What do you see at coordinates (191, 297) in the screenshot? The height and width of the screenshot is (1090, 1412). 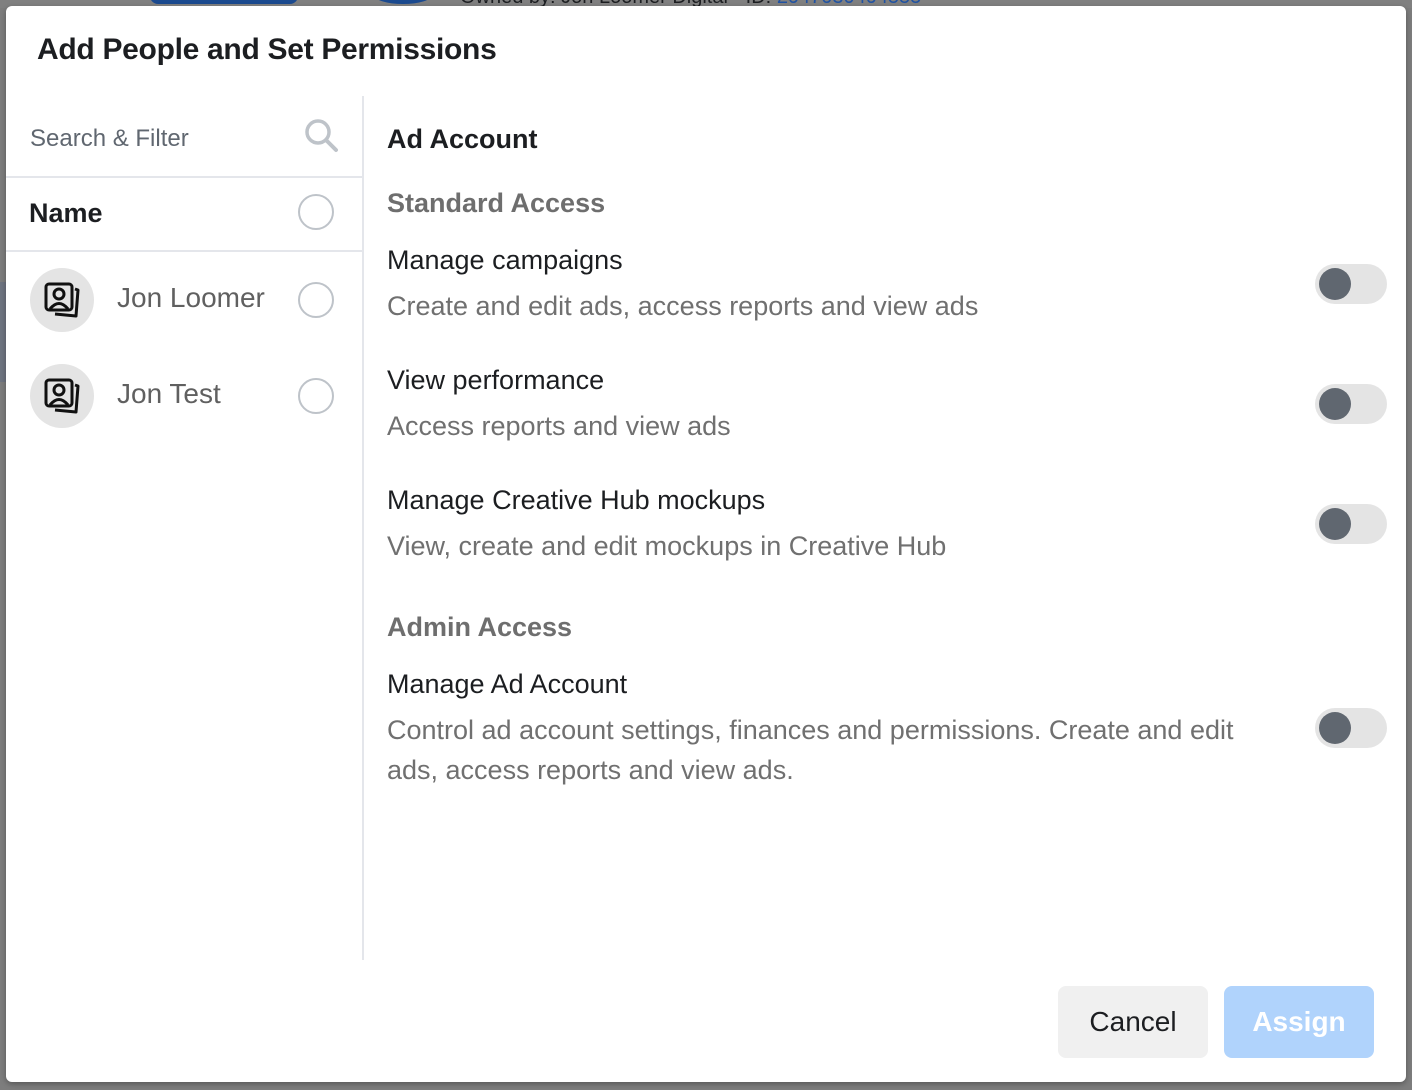 I see `person-name: Jon Loomer` at bounding box center [191, 297].